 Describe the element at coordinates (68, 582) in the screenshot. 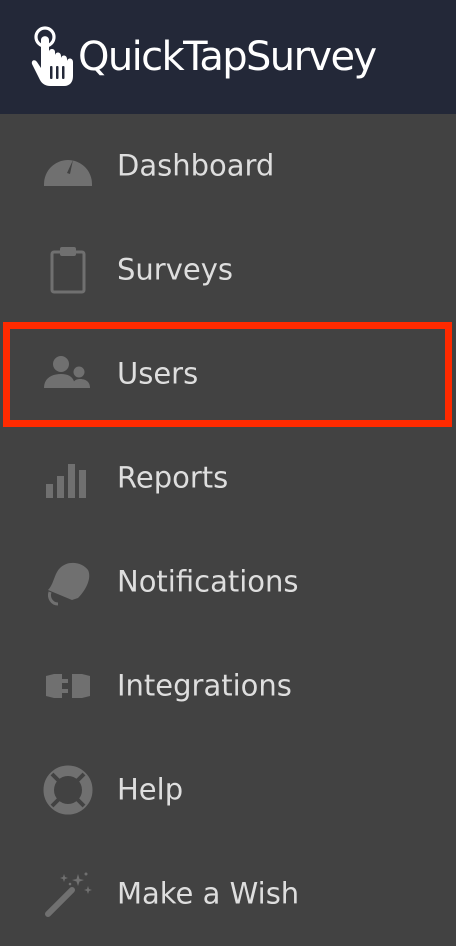

I see `bell-icon` at that location.